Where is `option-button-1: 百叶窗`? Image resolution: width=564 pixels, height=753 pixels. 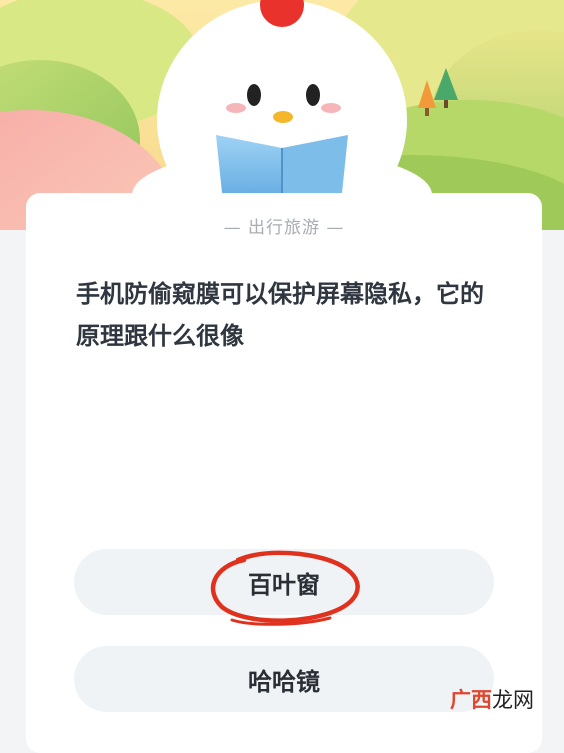
option-button-1: 百叶窗 is located at coordinates (284, 582).